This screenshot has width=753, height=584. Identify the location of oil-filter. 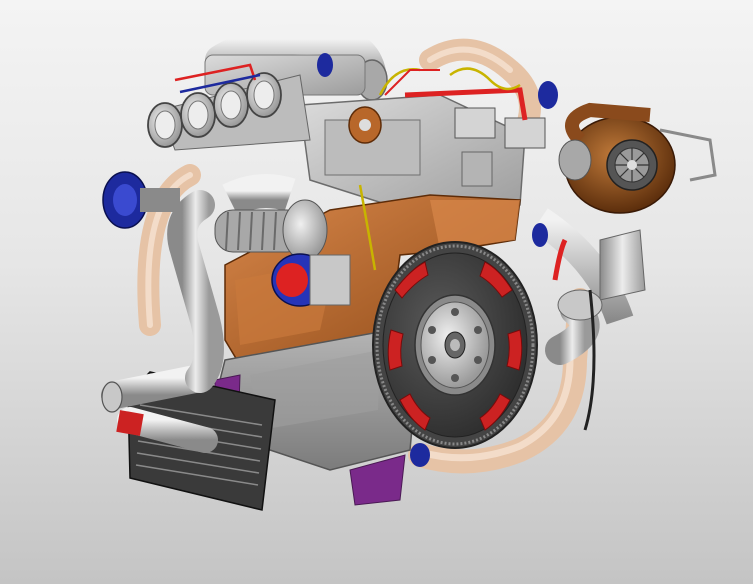
(311, 280).